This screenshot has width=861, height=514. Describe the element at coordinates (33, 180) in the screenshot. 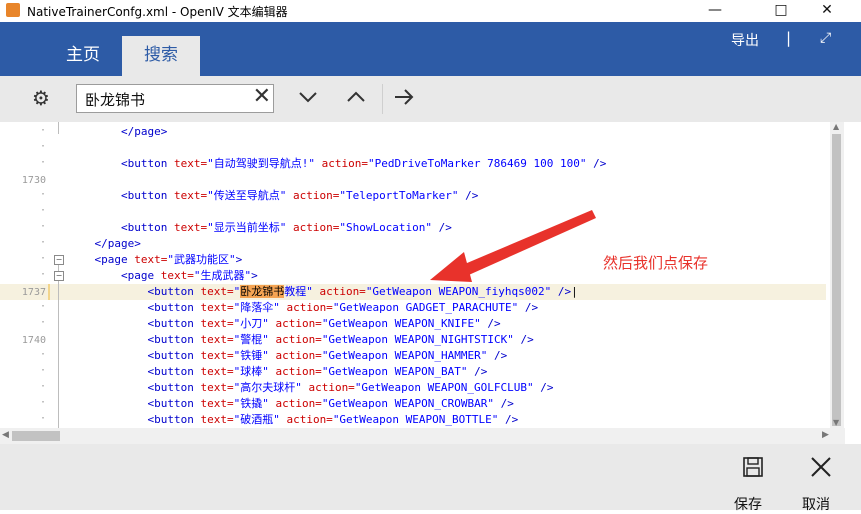

I see `line-number: 1730` at that location.